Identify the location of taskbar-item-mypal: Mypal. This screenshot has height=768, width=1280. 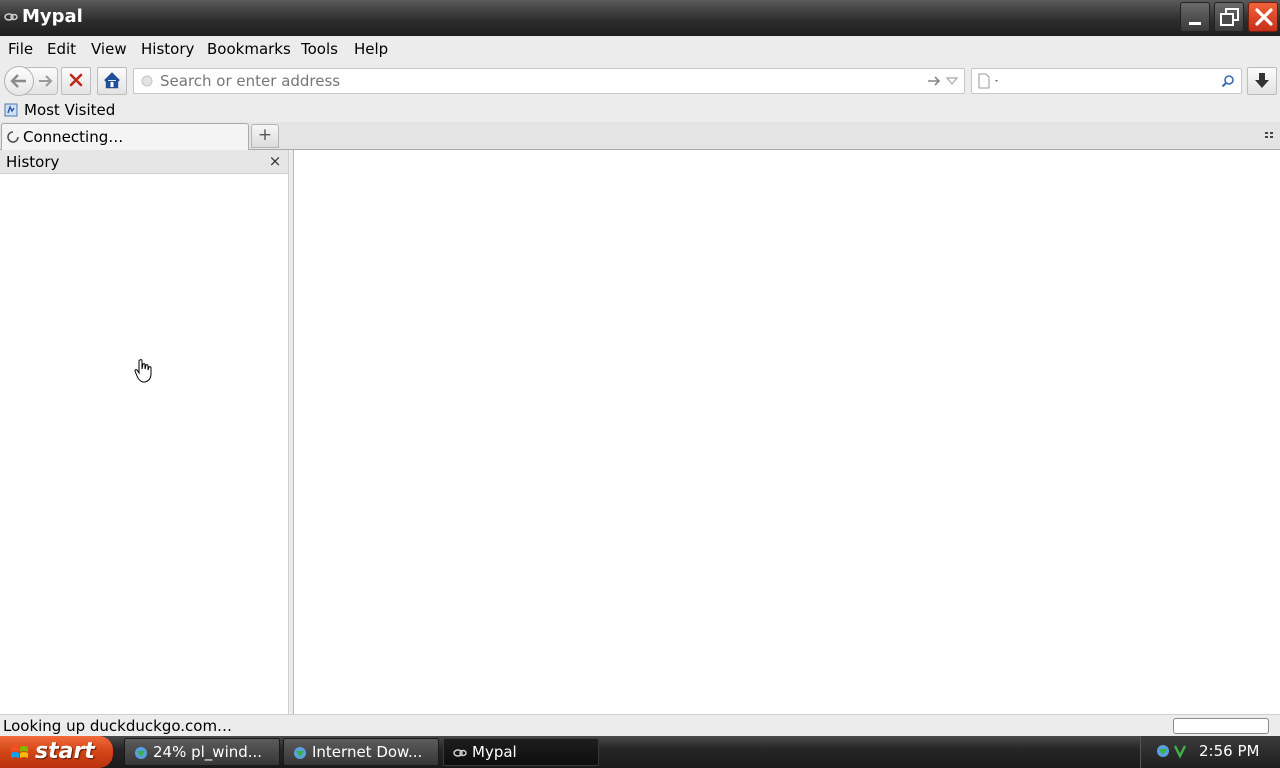
(521, 752).